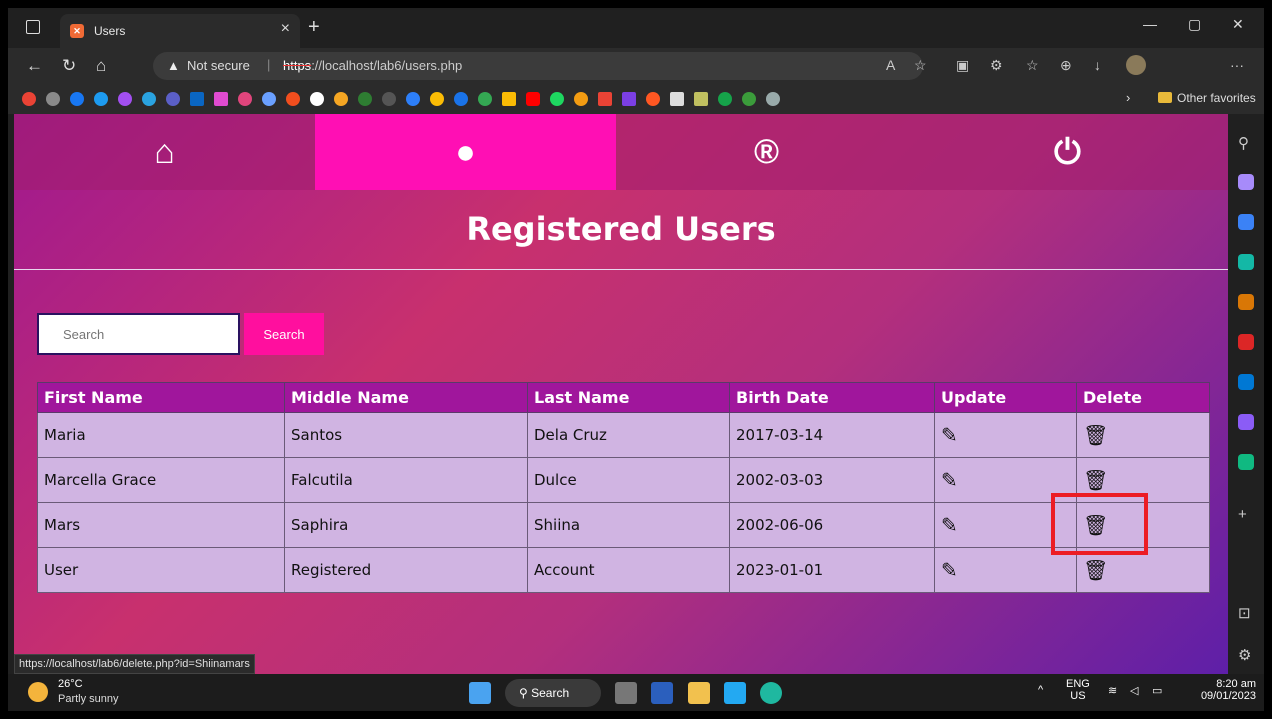 The width and height of the screenshot is (1272, 719). I want to click on coursera-icon, so click(413, 99).